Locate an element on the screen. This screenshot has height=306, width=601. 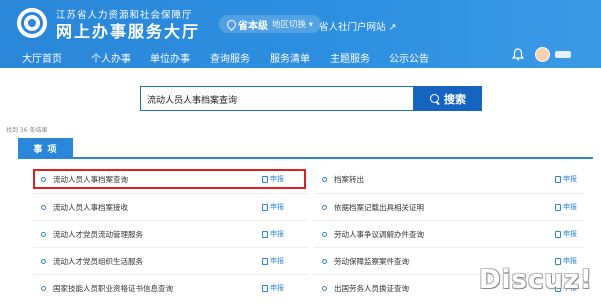
search-icon is located at coordinates (435, 98).